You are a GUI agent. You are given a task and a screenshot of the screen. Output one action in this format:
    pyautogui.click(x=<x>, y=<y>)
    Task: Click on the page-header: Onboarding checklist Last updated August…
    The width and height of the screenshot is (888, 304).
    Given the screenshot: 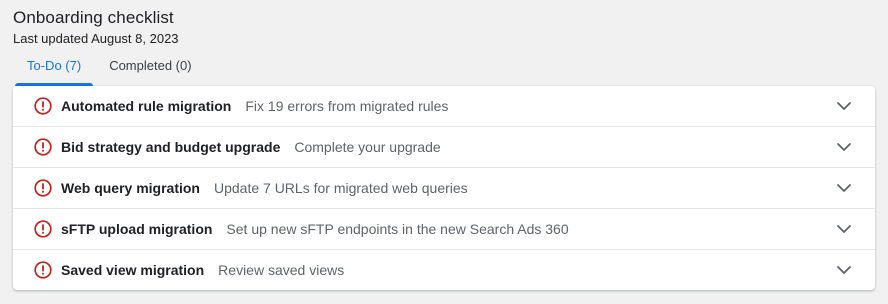 What is the action you would take?
    pyautogui.click(x=96, y=27)
    